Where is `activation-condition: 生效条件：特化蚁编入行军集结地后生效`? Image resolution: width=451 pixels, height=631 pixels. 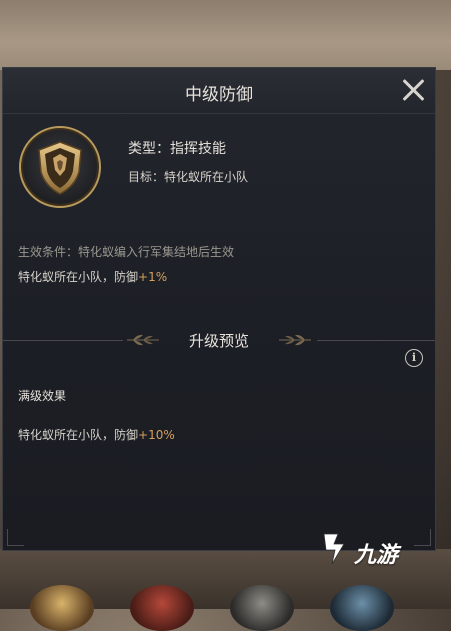 activation-condition: 生效条件：特化蚁编入行军集结地后生效 is located at coordinates (126, 252).